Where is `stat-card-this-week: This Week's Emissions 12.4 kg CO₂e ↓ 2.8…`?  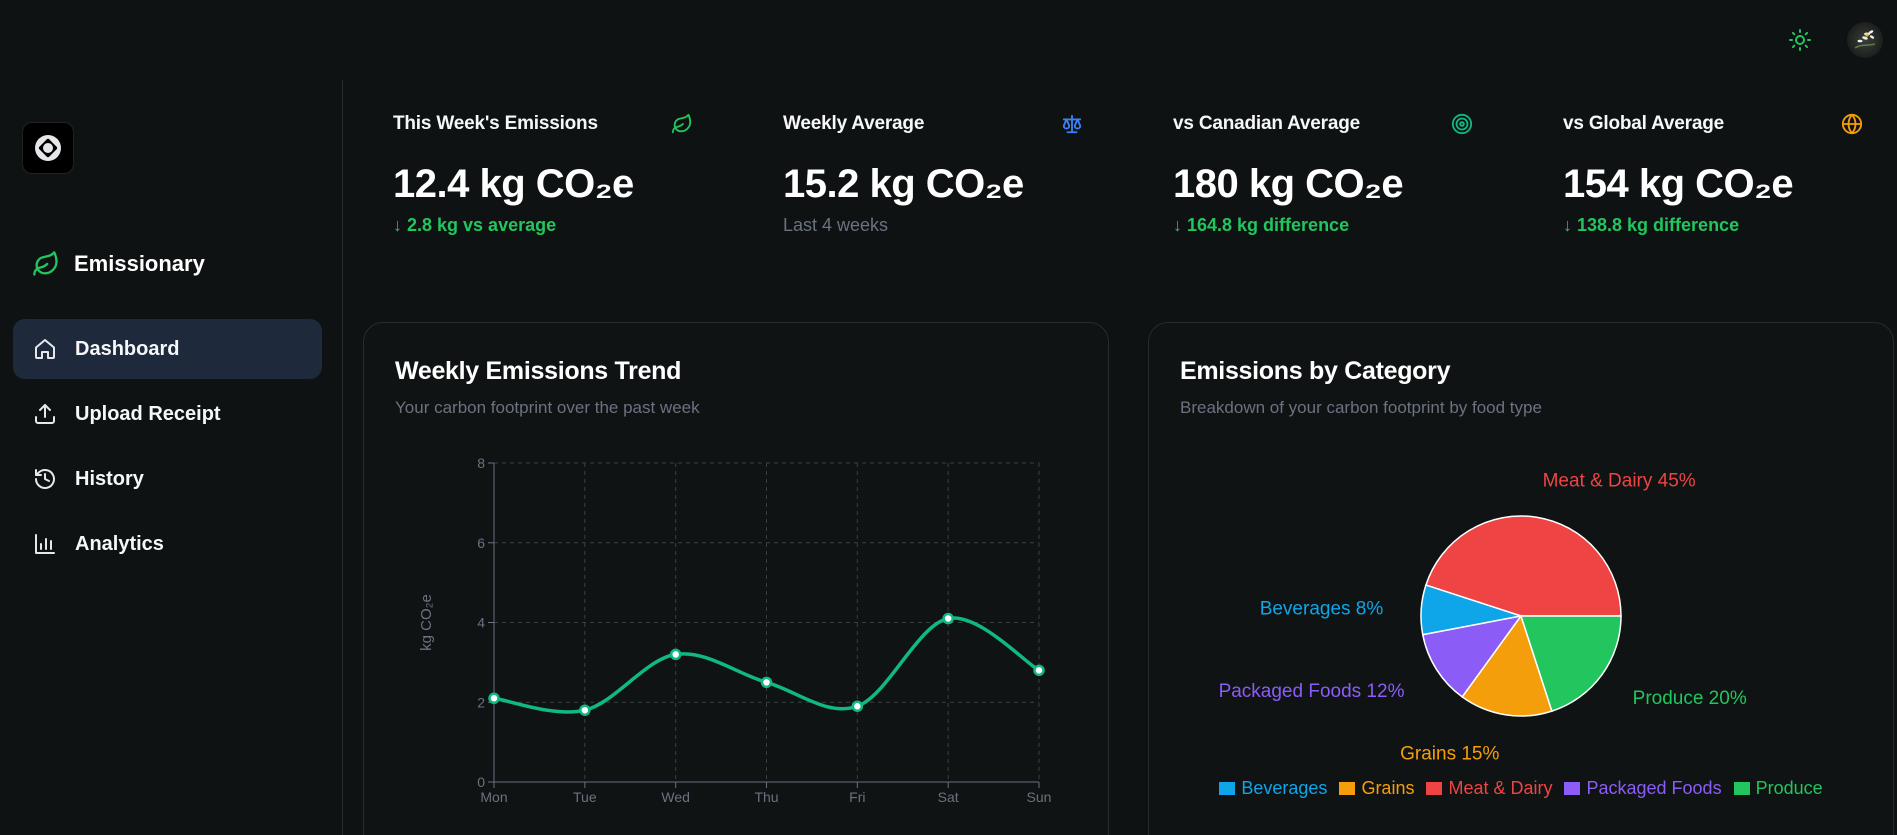
stat-card-this-week: This Week's Emissions 12.4 kg CO₂e ↓ 2.8… is located at coordinates (543, 173).